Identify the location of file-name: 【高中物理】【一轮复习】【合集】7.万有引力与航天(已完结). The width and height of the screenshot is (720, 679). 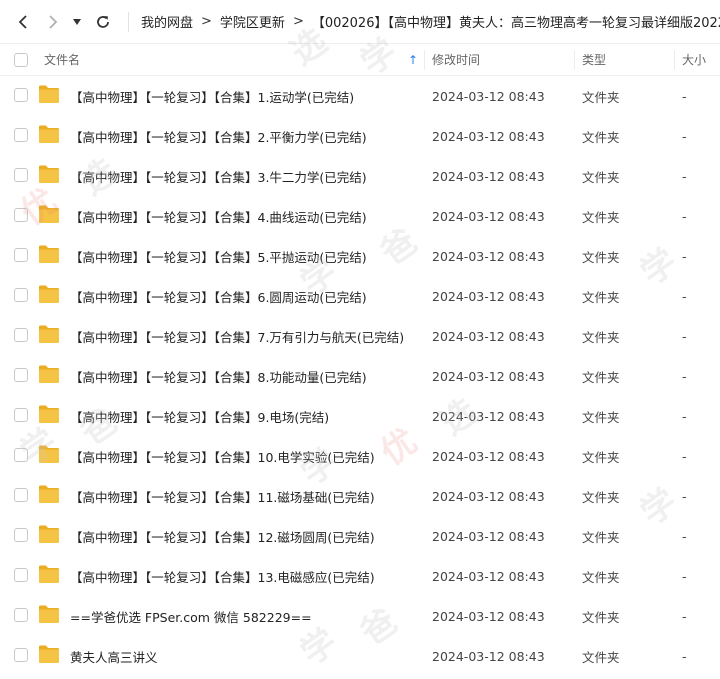
(237, 336).